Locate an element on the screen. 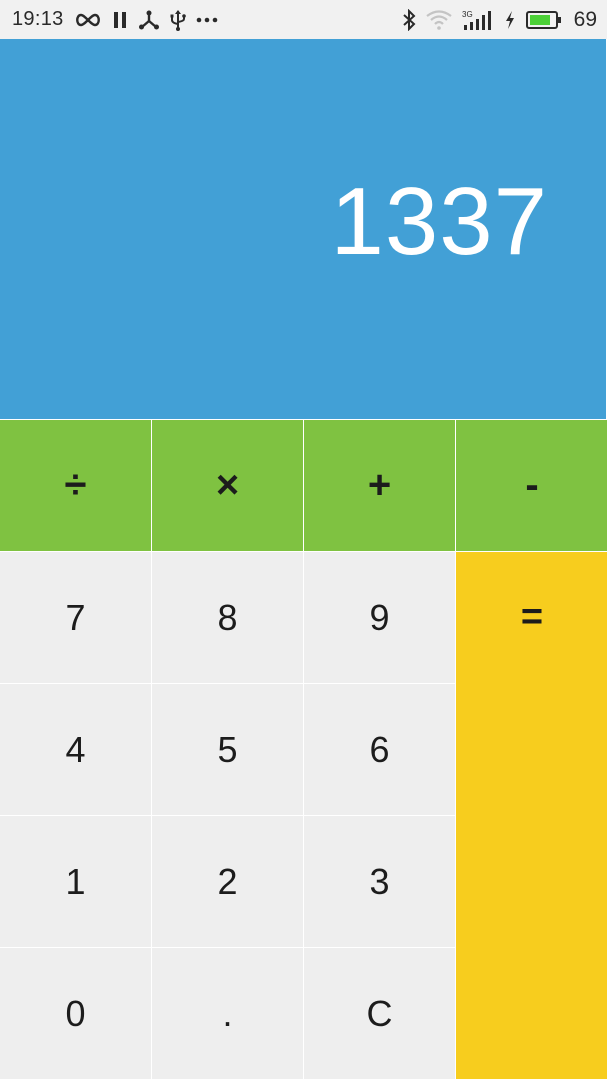 The width and height of the screenshot is (607, 1080). bluetooth-icon is located at coordinates (409, 19).